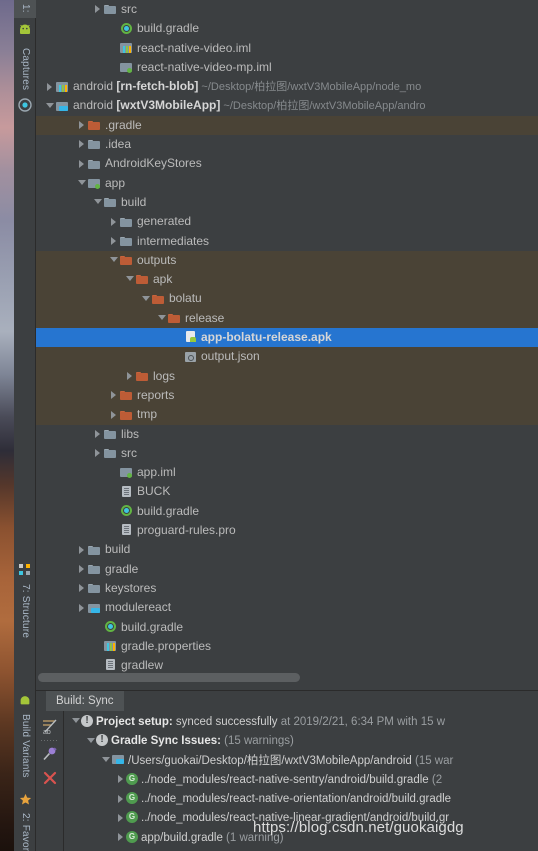 The height and width of the screenshot is (851, 538). What do you see at coordinates (25, 105) in the screenshot?
I see `captures-icon` at bounding box center [25, 105].